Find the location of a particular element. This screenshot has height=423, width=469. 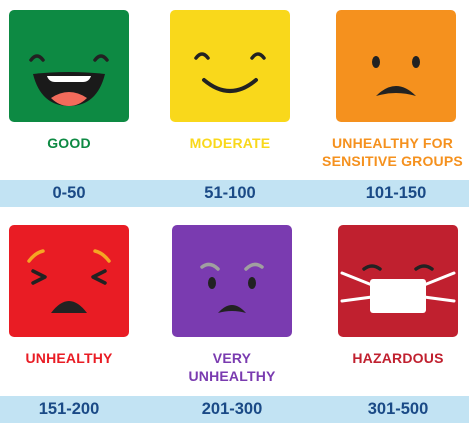

category-label-very-unhealthy: VERY UNHEALTHY is located at coordinates (232, 367).